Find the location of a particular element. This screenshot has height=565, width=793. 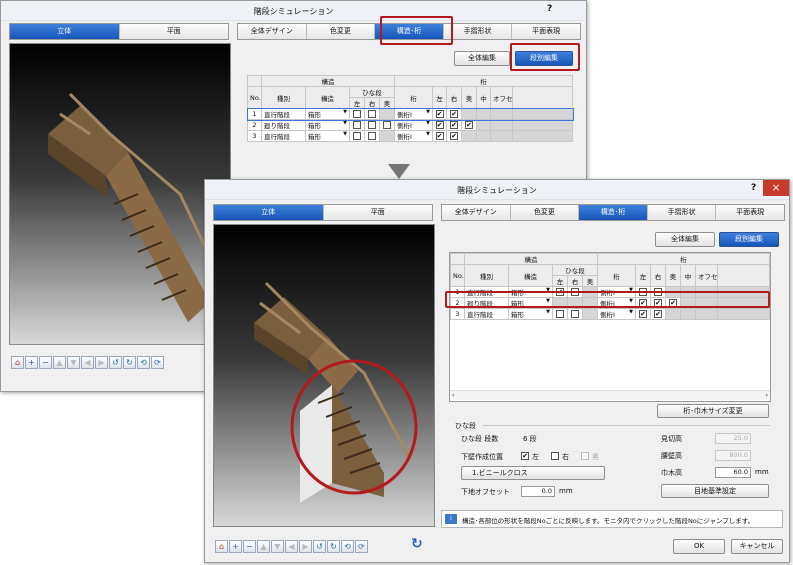

tab-handrail: 手摺形状 is located at coordinates (682, 212).